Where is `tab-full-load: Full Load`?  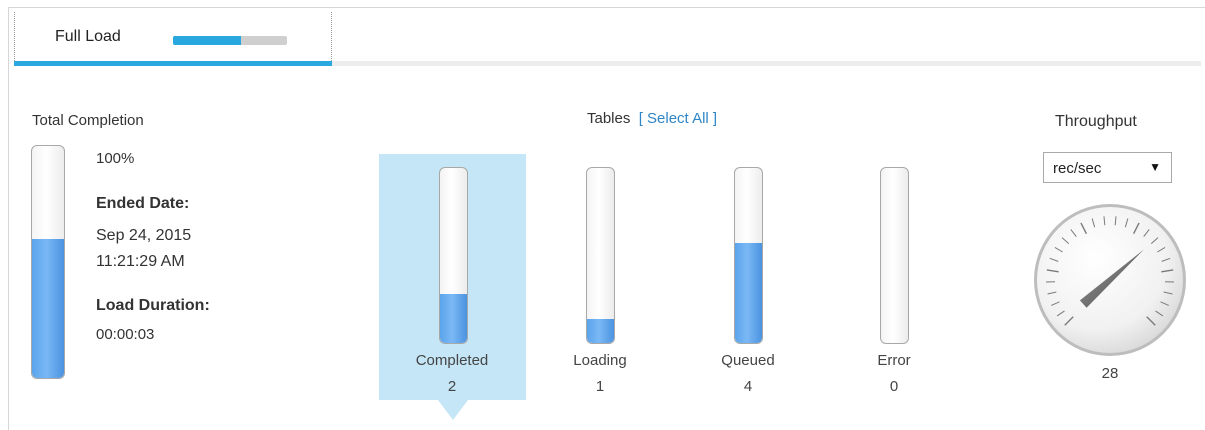
tab-full-load: Full Load is located at coordinates (173, 37).